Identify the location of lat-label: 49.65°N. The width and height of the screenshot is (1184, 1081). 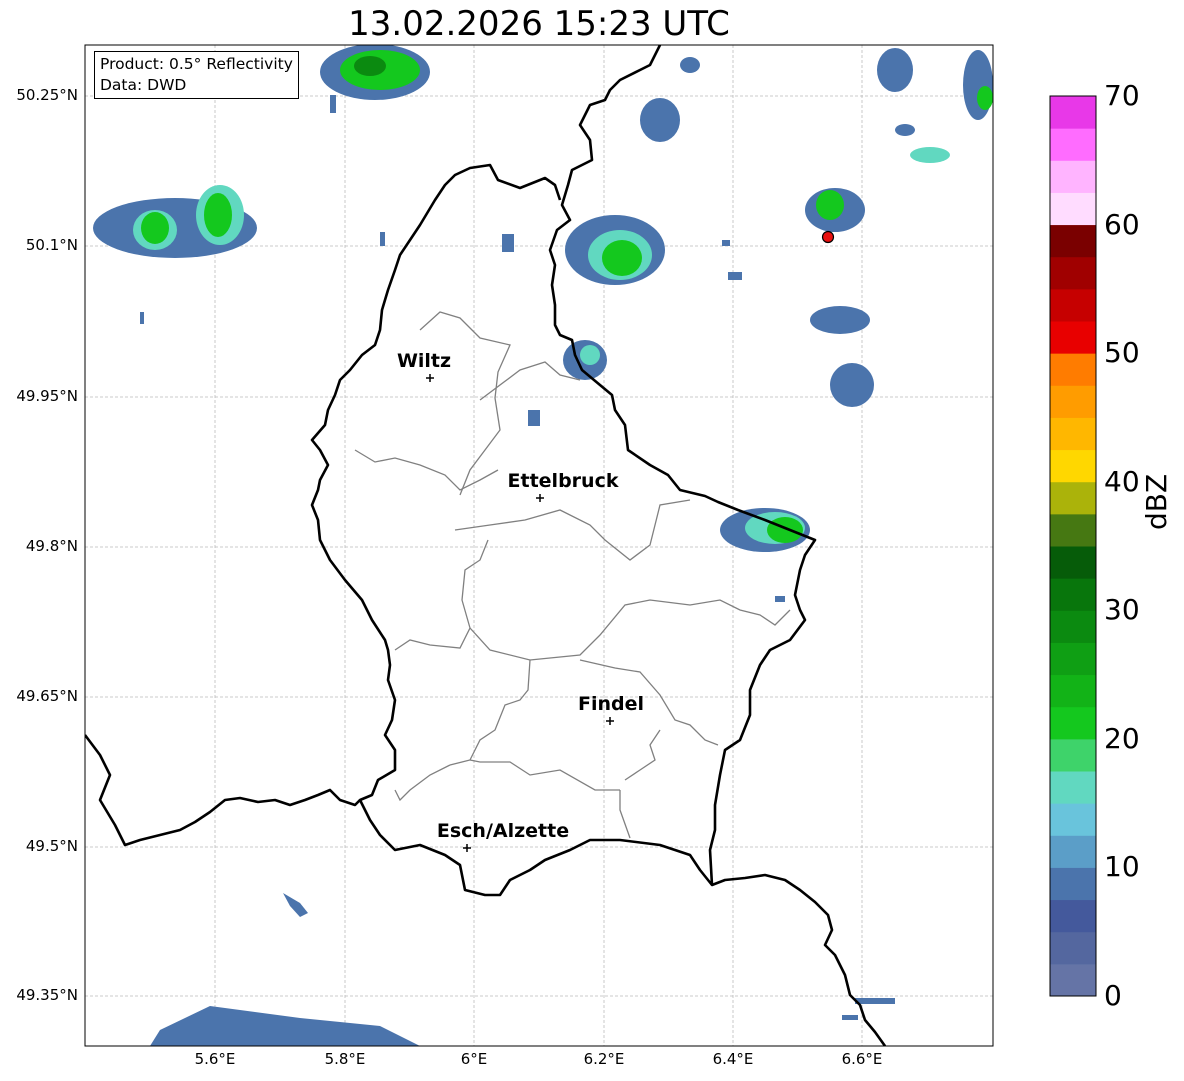
(47, 696).